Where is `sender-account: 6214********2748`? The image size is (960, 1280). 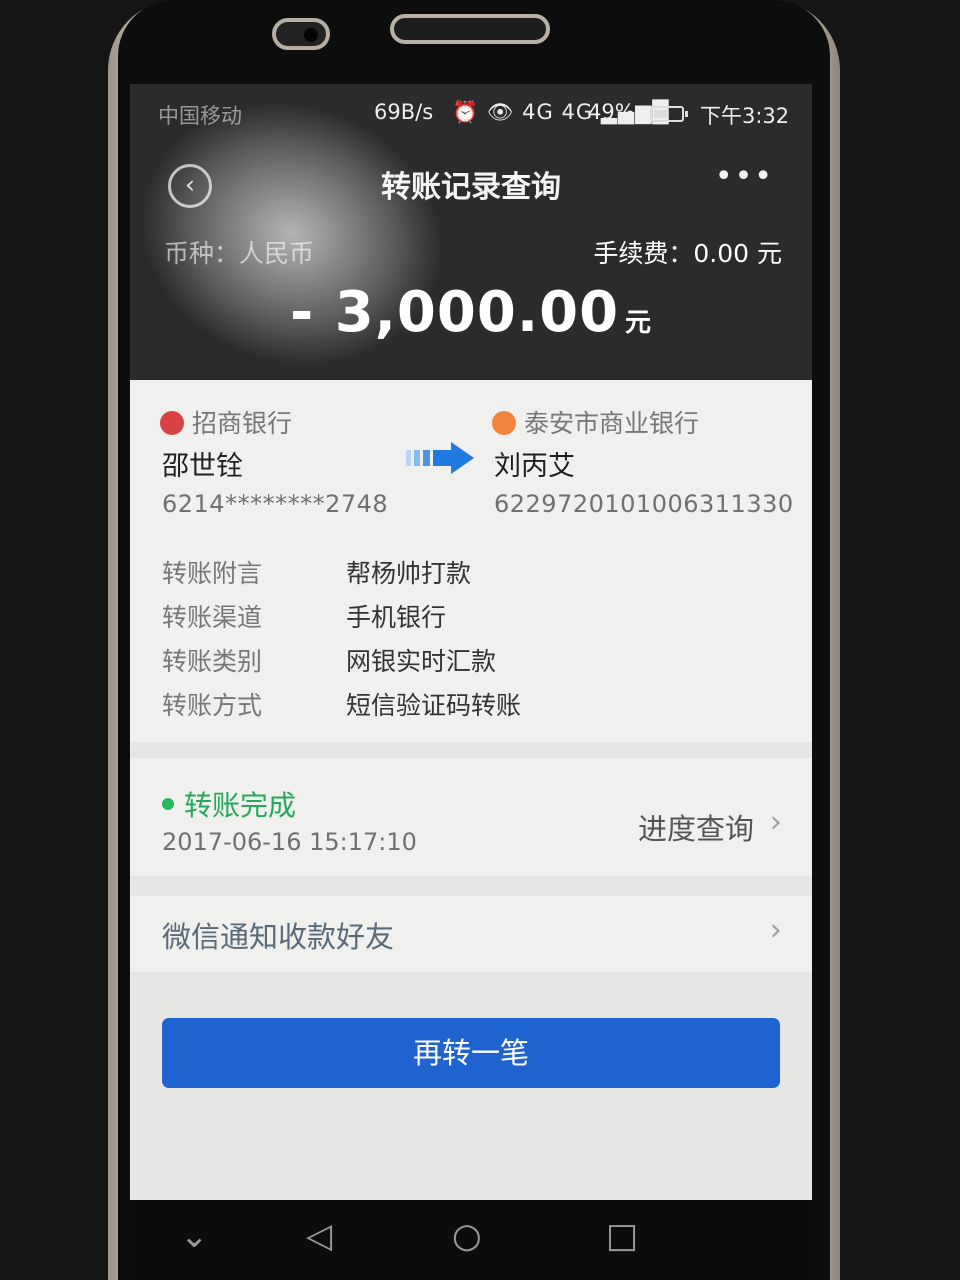
sender-account: 6214********2748 is located at coordinates (275, 504).